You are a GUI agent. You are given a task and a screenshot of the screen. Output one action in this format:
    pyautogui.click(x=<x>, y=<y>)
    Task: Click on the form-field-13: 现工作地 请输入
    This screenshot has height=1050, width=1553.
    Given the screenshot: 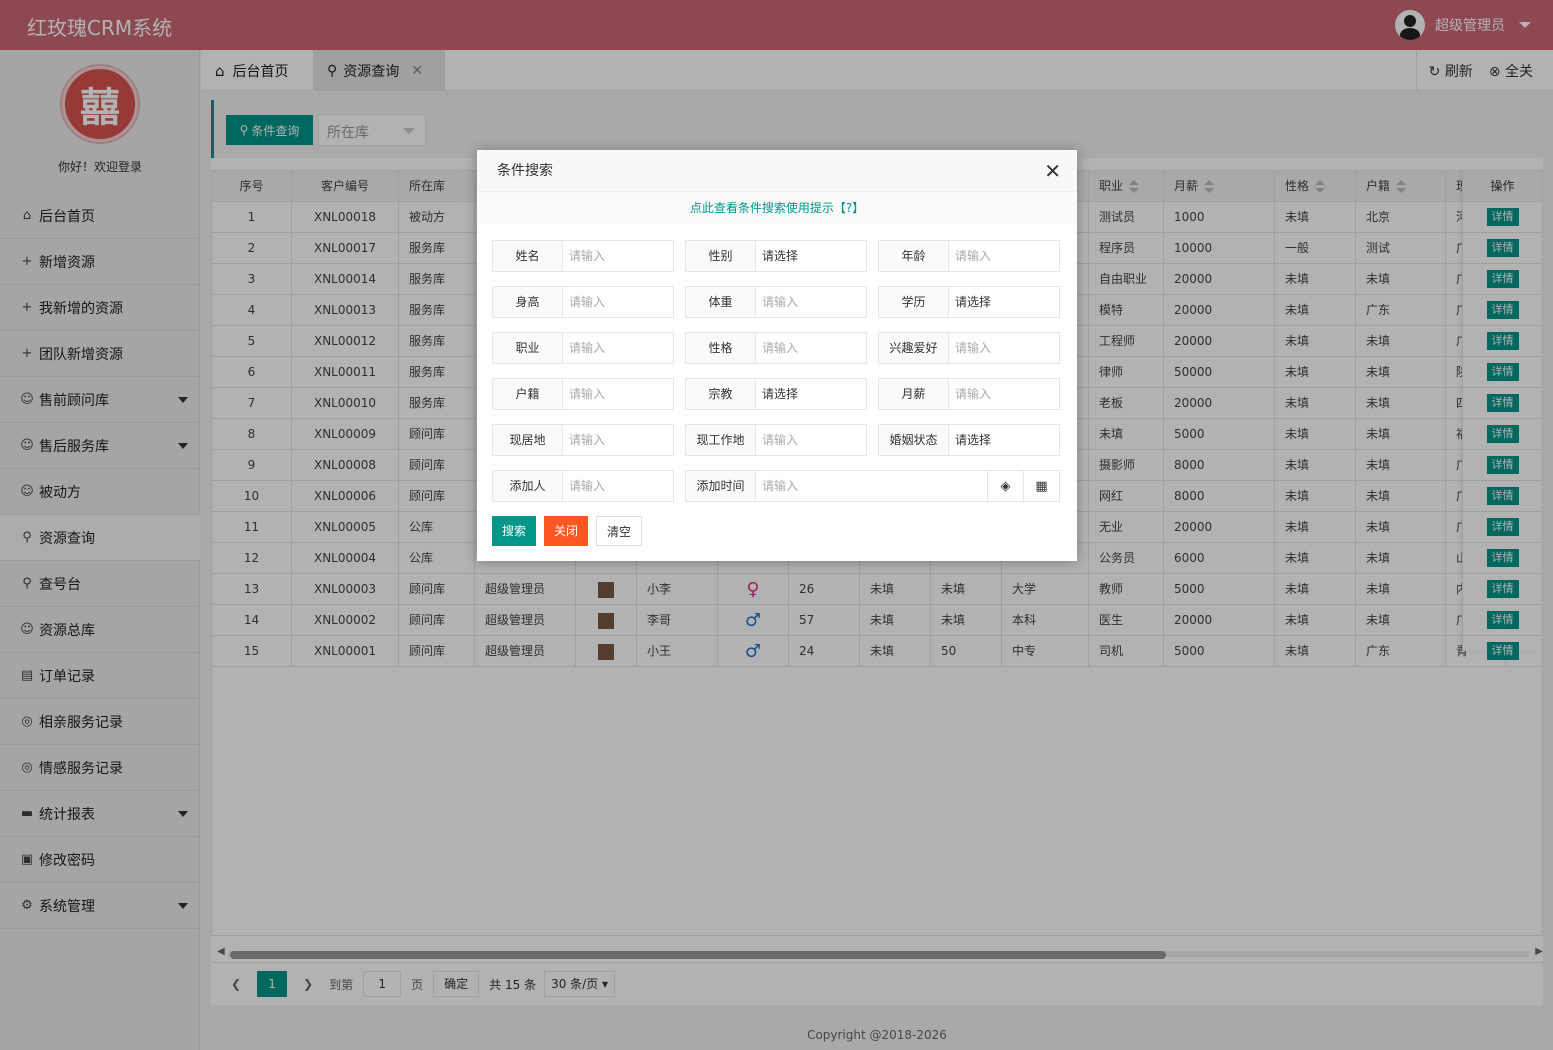 What is the action you would take?
    pyautogui.click(x=776, y=440)
    